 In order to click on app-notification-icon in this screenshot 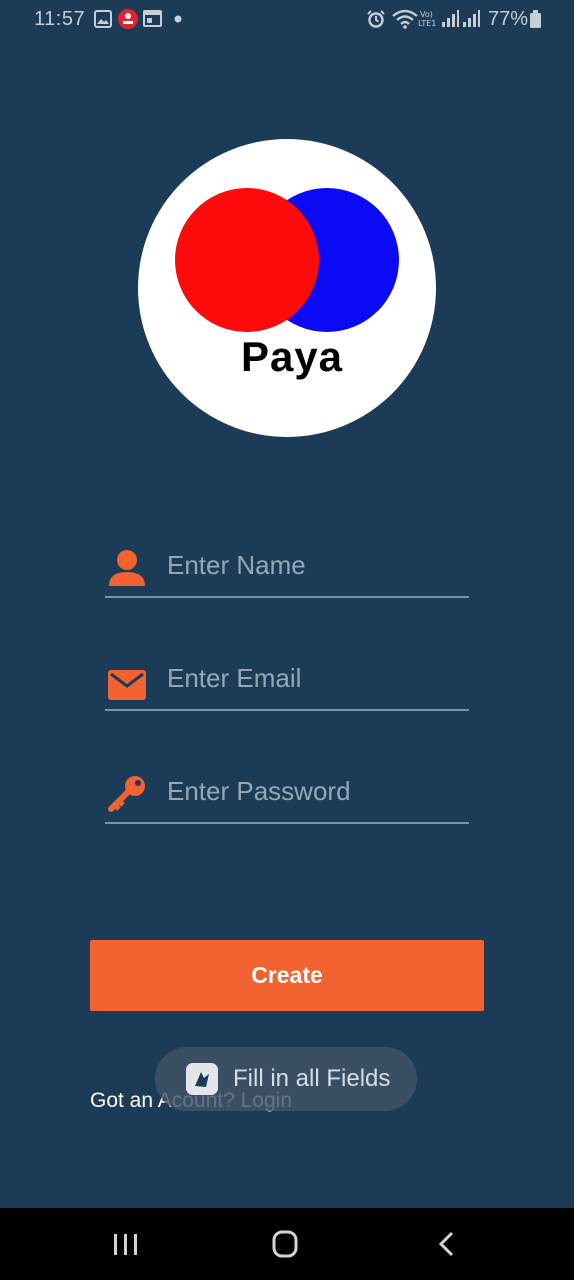, I will do `click(128, 19)`.